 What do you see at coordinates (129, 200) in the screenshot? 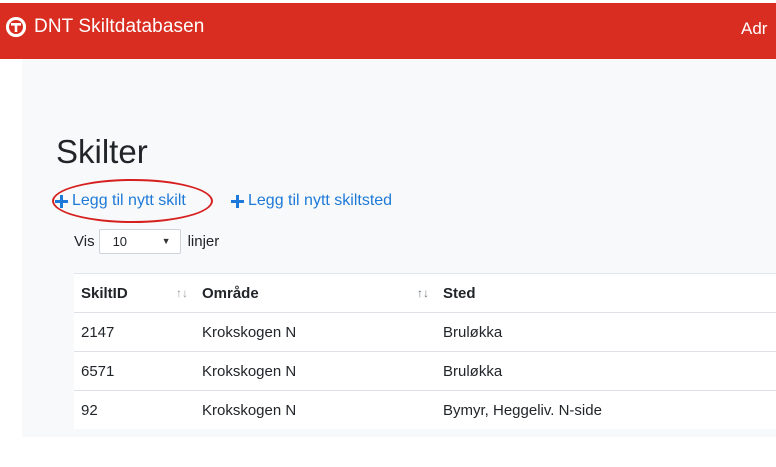
I see `add-sign-label: Legg til nytt skilt` at bounding box center [129, 200].